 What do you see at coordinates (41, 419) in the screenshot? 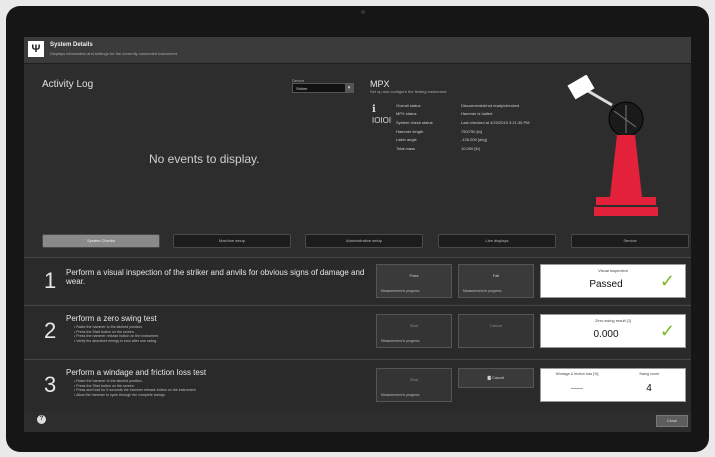
I see `help-icon: ?` at bounding box center [41, 419].